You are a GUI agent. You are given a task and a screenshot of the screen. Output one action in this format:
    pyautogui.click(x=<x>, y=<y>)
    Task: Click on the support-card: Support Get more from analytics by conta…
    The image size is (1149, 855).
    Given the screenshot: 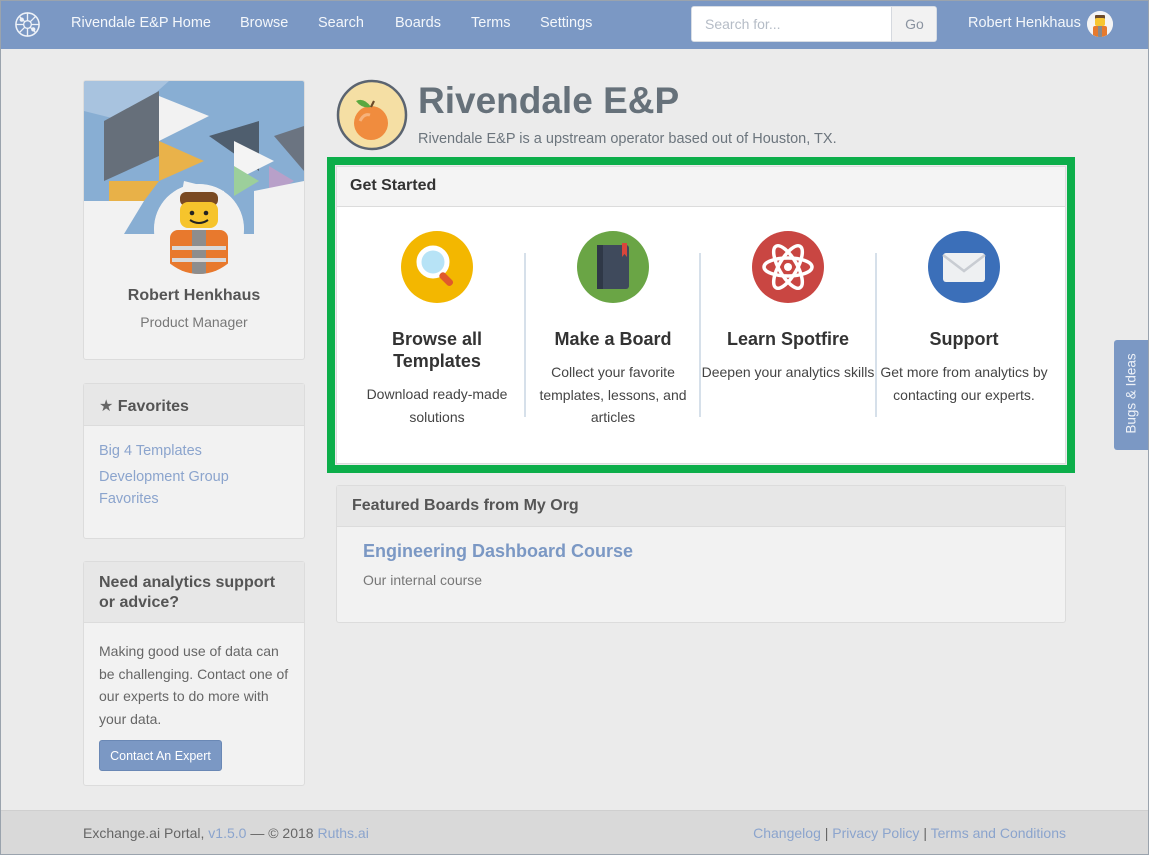 What is the action you would take?
    pyautogui.click(x=964, y=318)
    